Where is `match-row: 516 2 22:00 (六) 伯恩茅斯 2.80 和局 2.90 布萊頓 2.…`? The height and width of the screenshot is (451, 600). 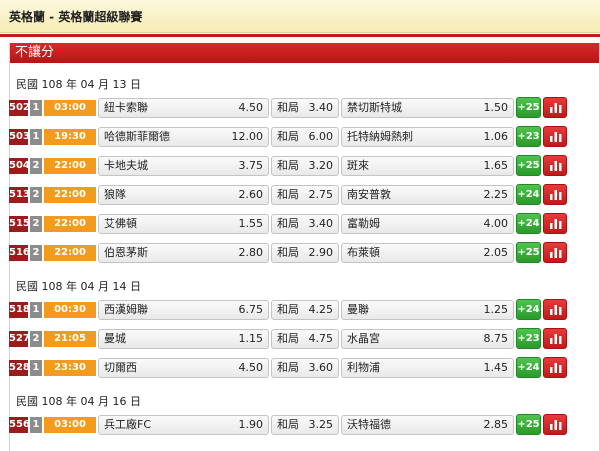 match-row: 516 2 22:00 (六) 伯恩茅斯 2.80 和局 2.90 布萊頓 2.… is located at coordinates (300, 257).